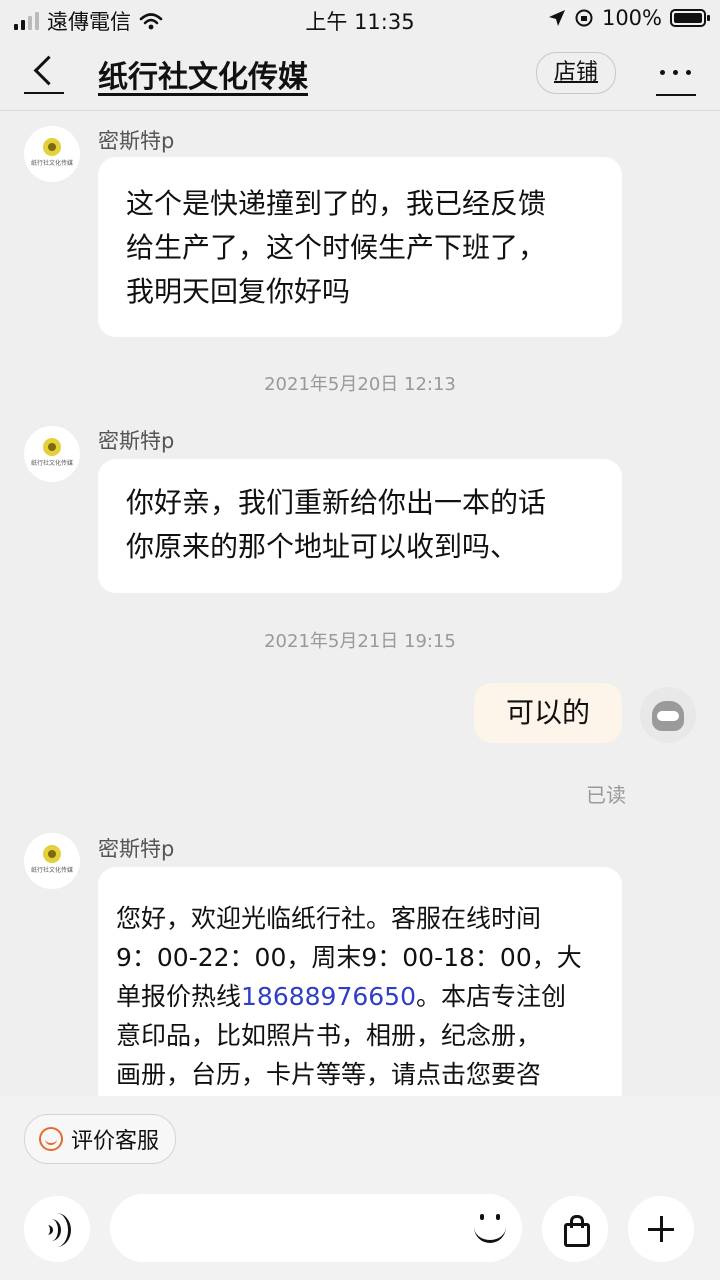 The height and width of the screenshot is (1280, 720). What do you see at coordinates (584, 18) in the screenshot?
I see `rotation-lock-icon` at bounding box center [584, 18].